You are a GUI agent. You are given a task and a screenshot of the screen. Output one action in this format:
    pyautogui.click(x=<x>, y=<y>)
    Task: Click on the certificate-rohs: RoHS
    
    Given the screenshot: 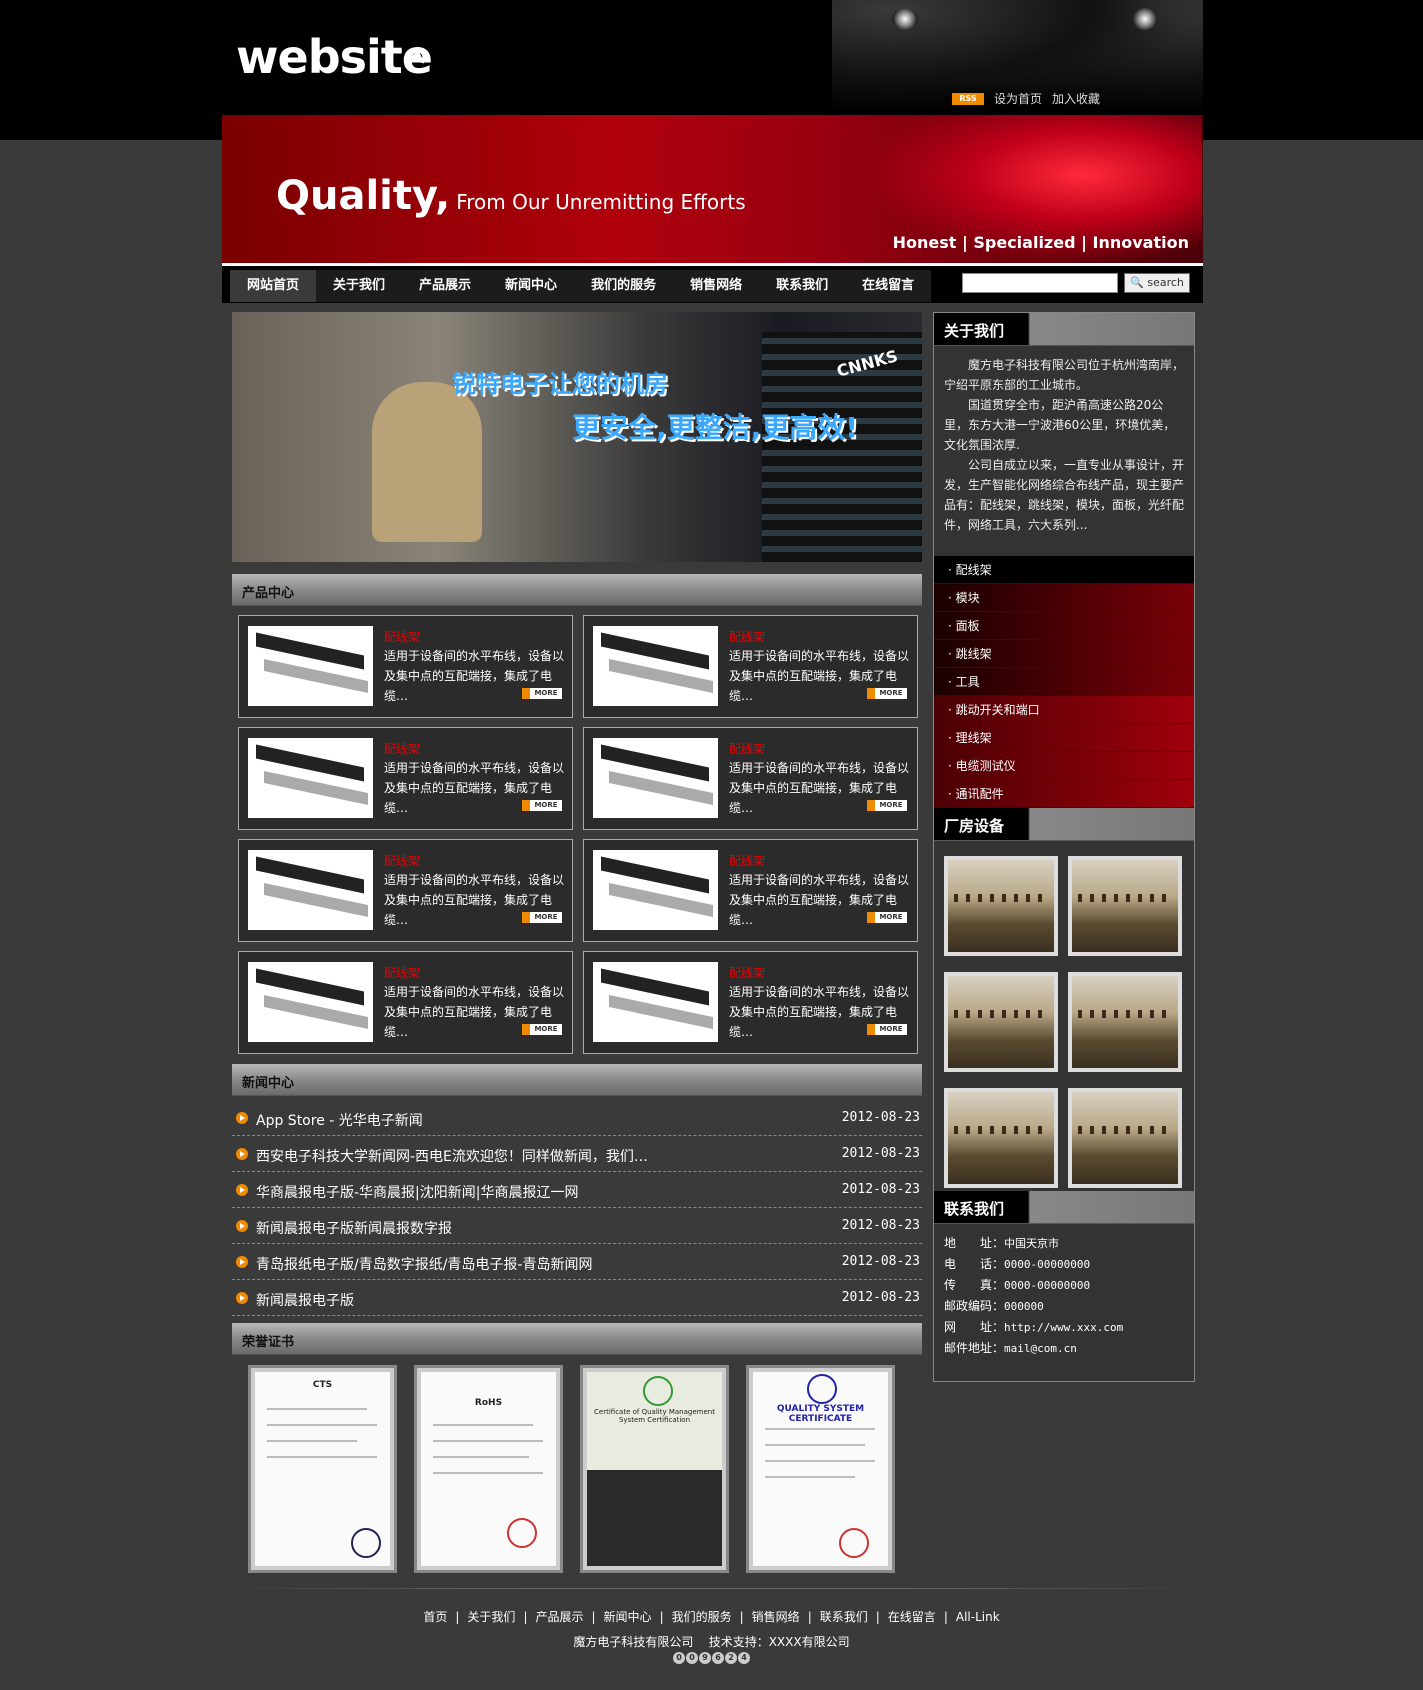 What is the action you would take?
    pyautogui.click(x=488, y=1469)
    